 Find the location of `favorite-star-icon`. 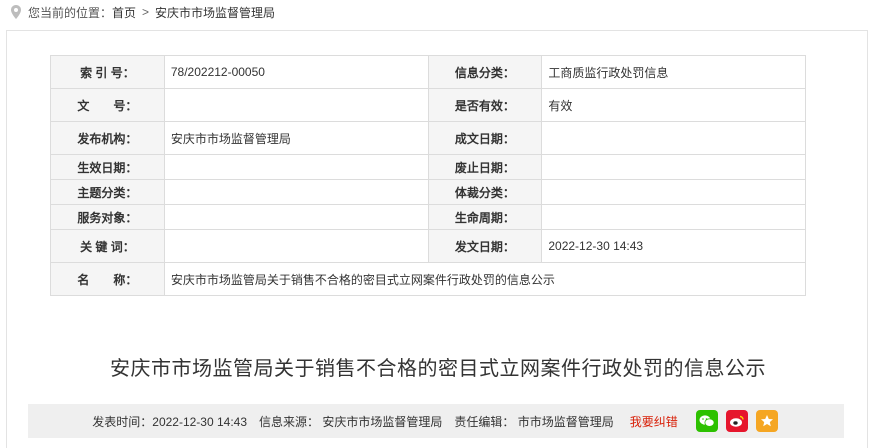

favorite-star-icon is located at coordinates (766, 421).